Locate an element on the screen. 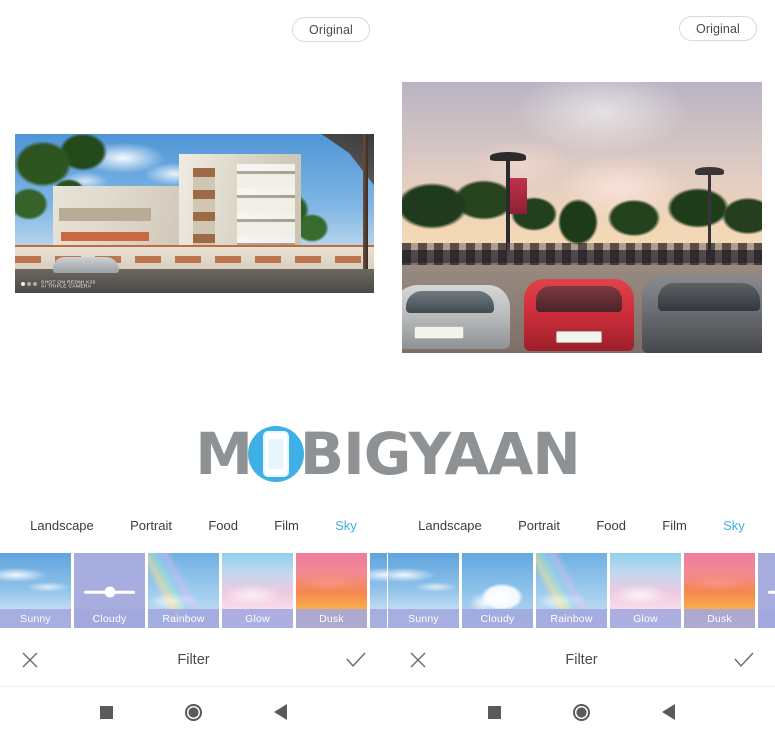 The width and height of the screenshot is (775, 737). filter-thumb-rainbow-left: Rainbow is located at coordinates (183, 590).